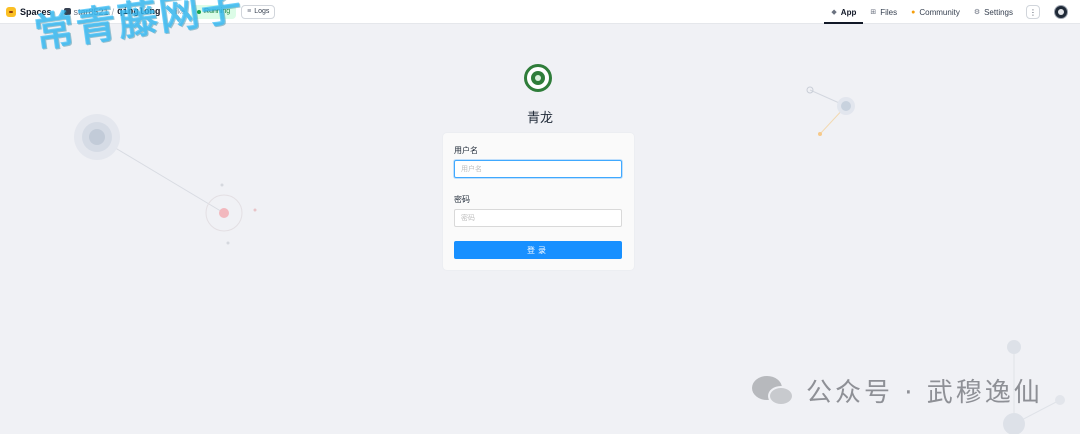 The height and width of the screenshot is (434, 1080). I want to click on brand-label: Spaces, so click(36, 11).